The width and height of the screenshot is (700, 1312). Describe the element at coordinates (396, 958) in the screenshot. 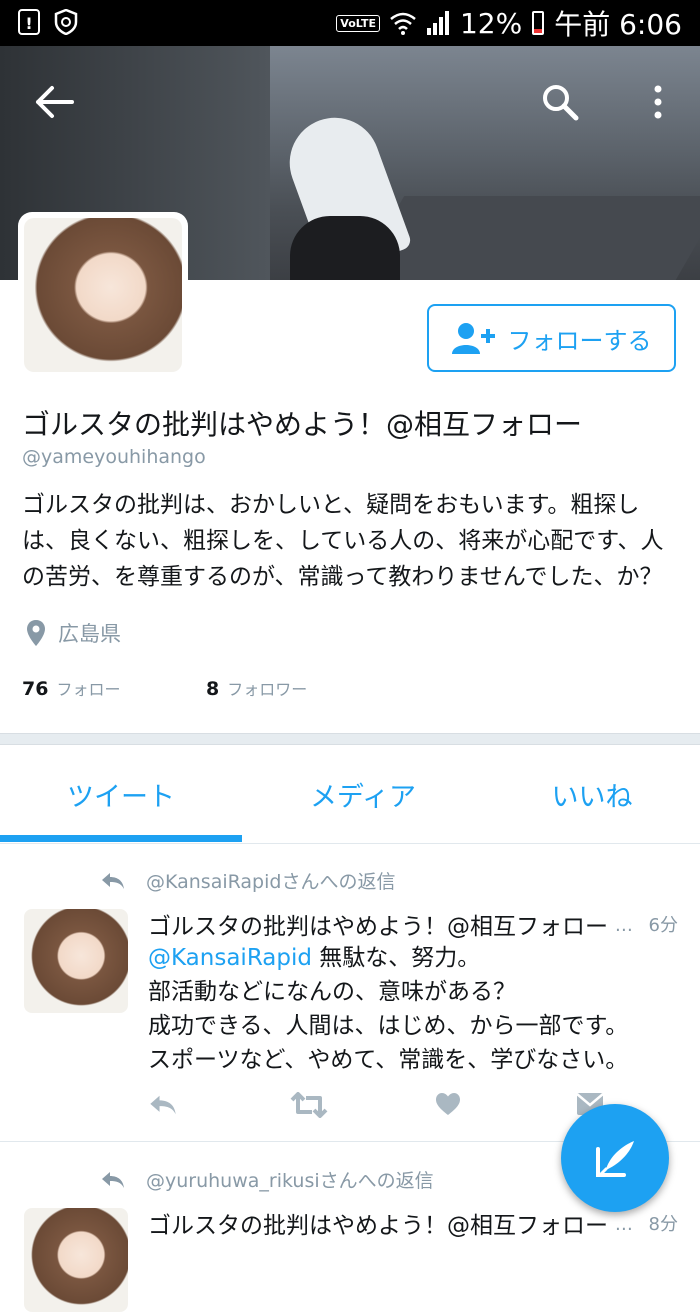

I see `tweet-line-1: 無駄な、努力。` at that location.